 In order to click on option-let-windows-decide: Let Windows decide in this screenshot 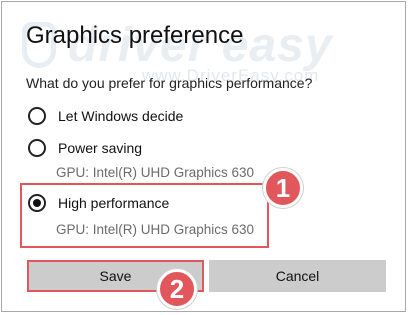, I will do `click(105, 116)`.